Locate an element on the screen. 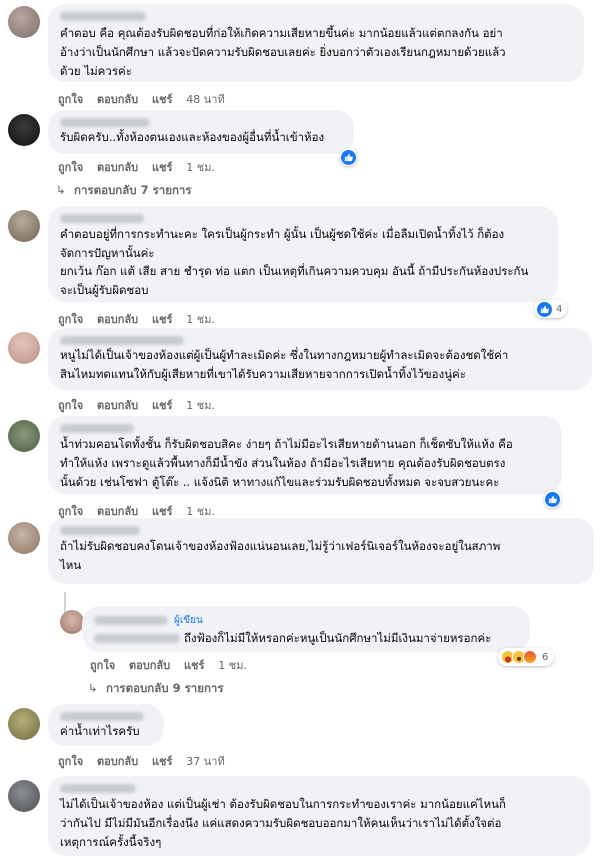  reaction-count: 6 is located at coordinates (545, 657).